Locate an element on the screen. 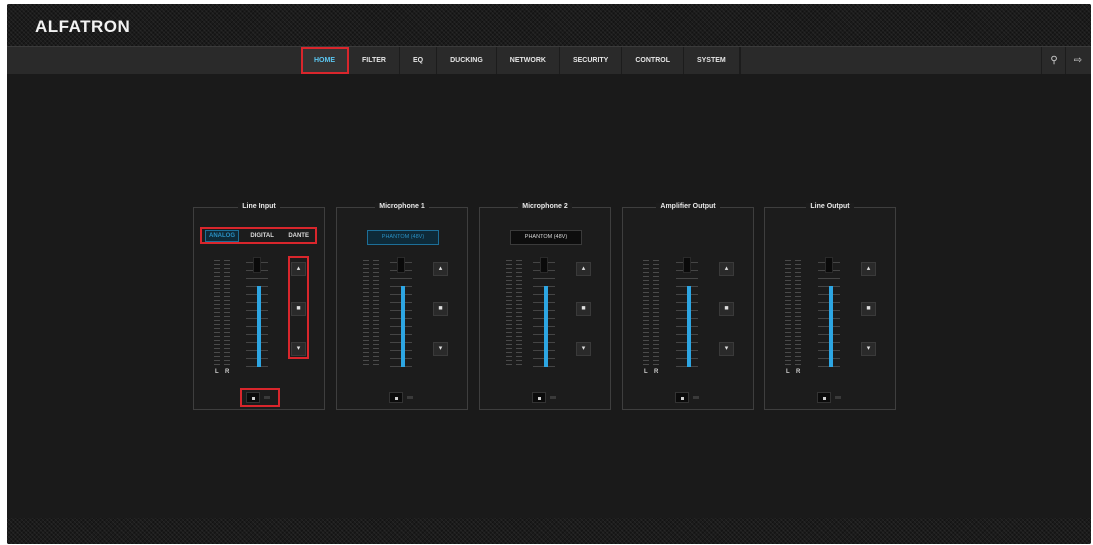  tab-control: CONTROL is located at coordinates (653, 60).